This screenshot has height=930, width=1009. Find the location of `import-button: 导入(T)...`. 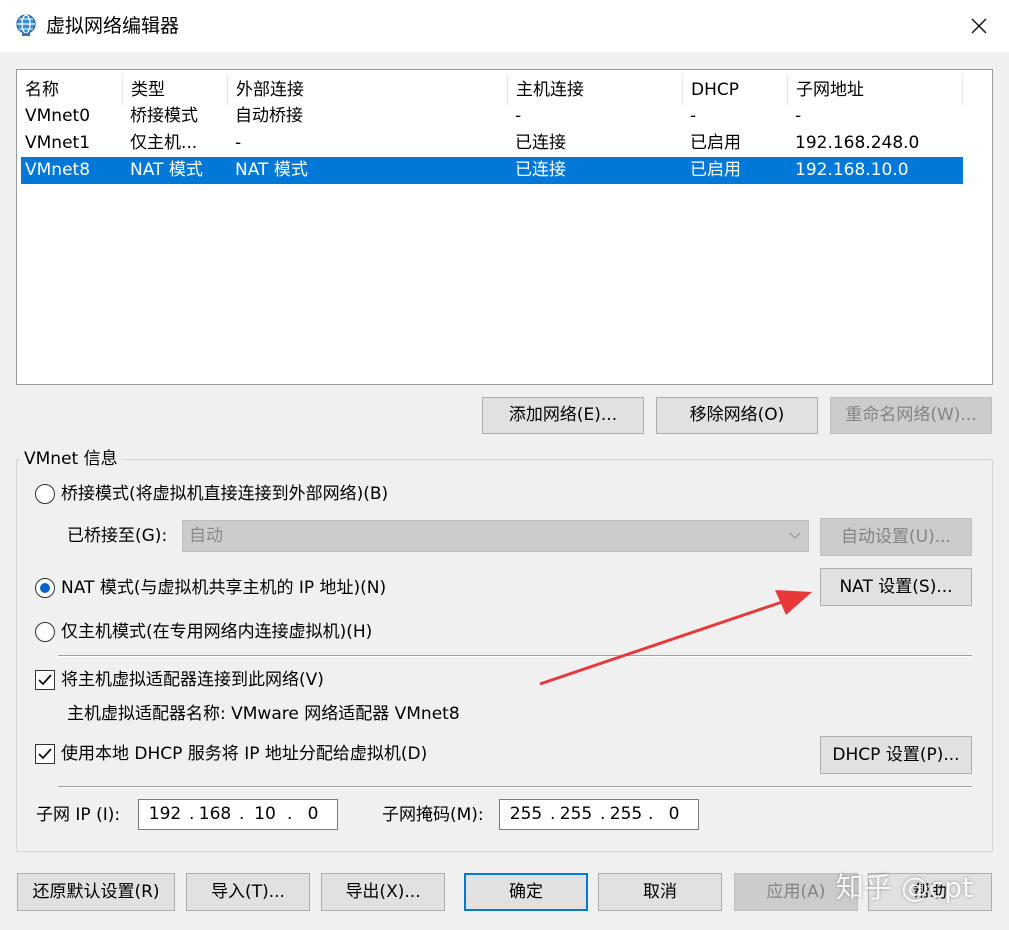

import-button: 导入(T)... is located at coordinates (248, 892).